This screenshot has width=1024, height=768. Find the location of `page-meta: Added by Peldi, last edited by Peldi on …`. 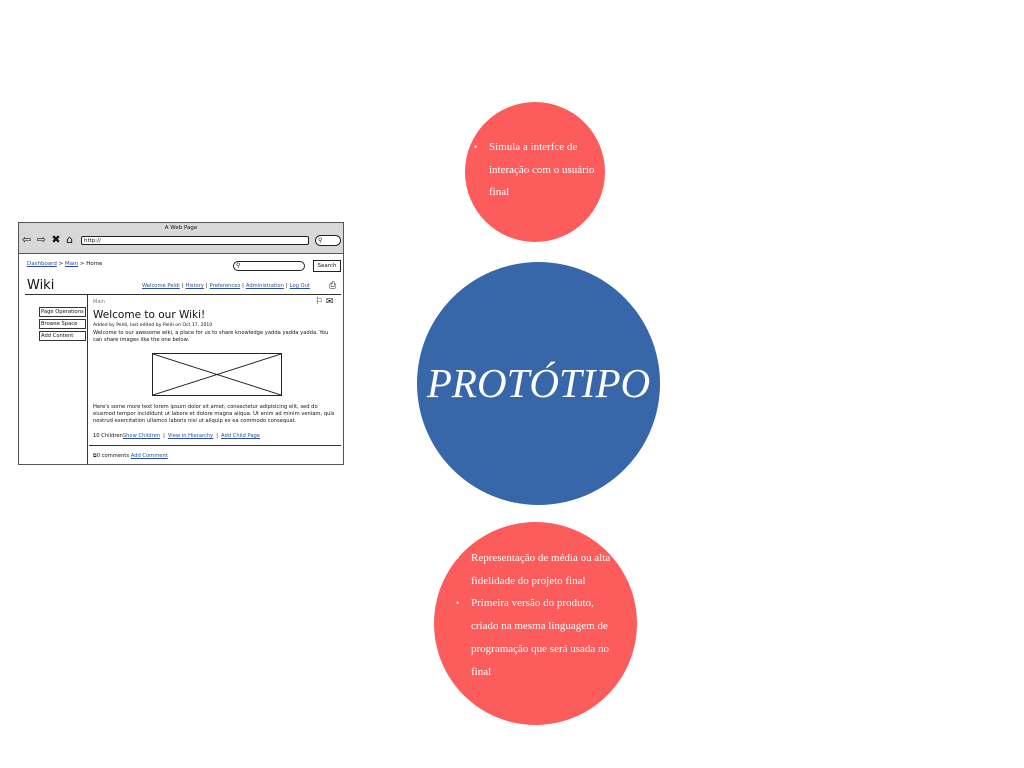

page-meta: Added by Peldi, last edited by Peldi on … is located at coordinates (153, 325).